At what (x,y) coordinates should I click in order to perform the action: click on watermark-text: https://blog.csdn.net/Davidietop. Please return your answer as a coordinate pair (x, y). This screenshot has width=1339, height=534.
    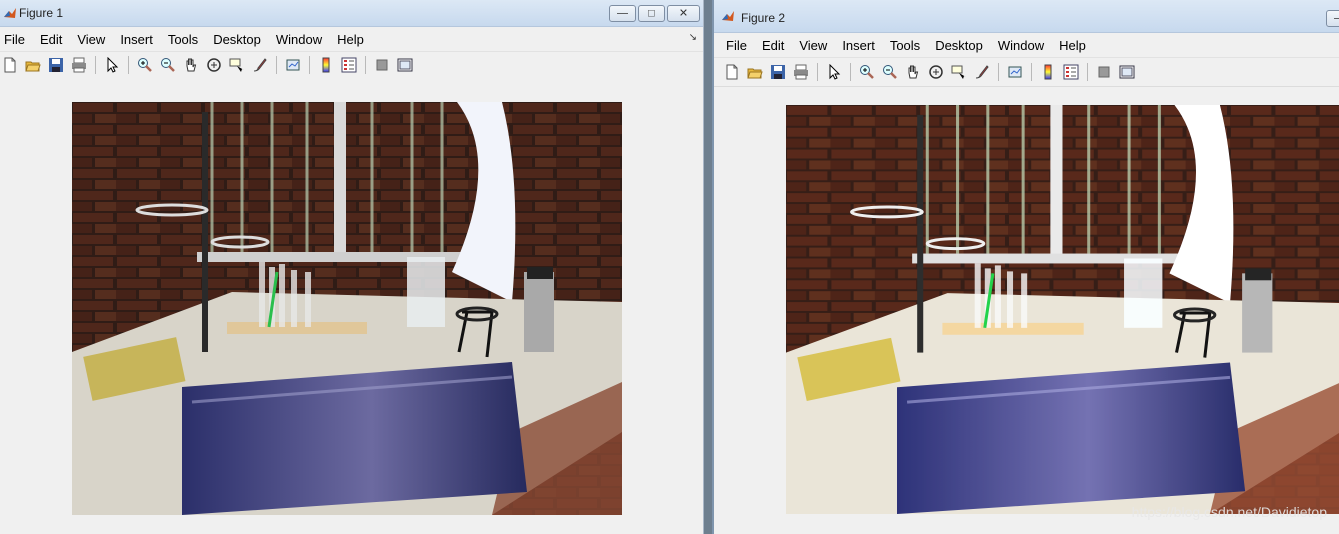
    Looking at the image, I should click on (1229, 512).